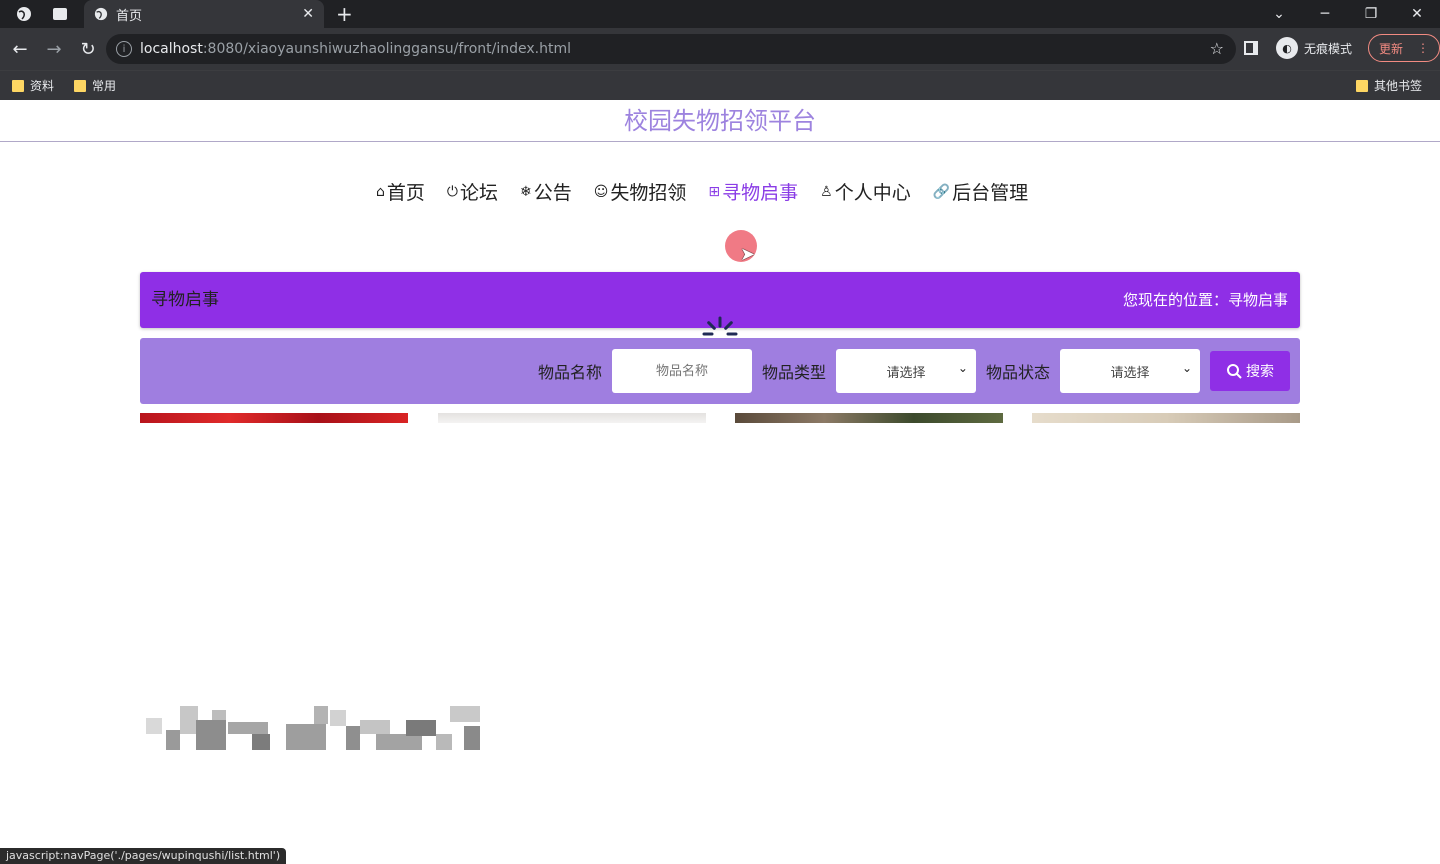  Describe the element at coordinates (1423, 48) in the screenshot. I see `menu-dots-icon: ⋮` at that location.